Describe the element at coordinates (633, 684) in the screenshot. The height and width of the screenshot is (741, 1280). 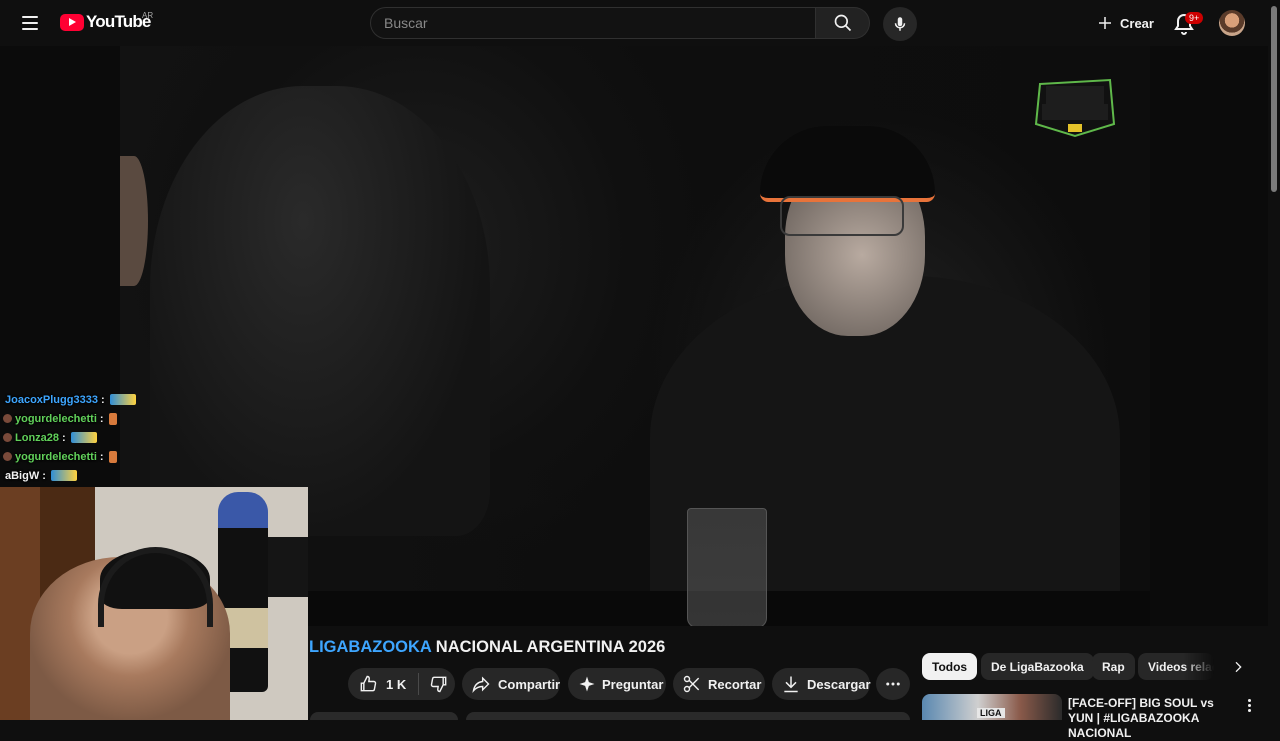
I see `ask-label: Preguntar` at that location.